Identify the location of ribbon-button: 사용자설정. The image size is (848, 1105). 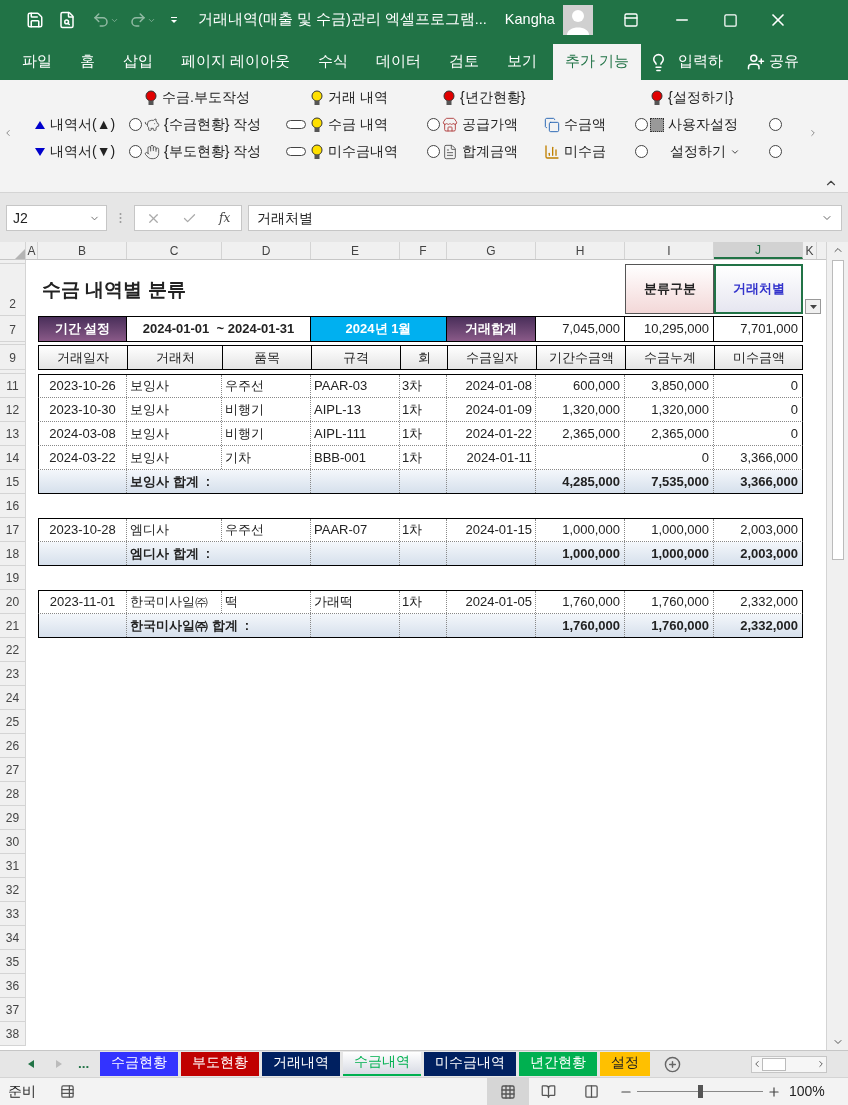
(708, 124).